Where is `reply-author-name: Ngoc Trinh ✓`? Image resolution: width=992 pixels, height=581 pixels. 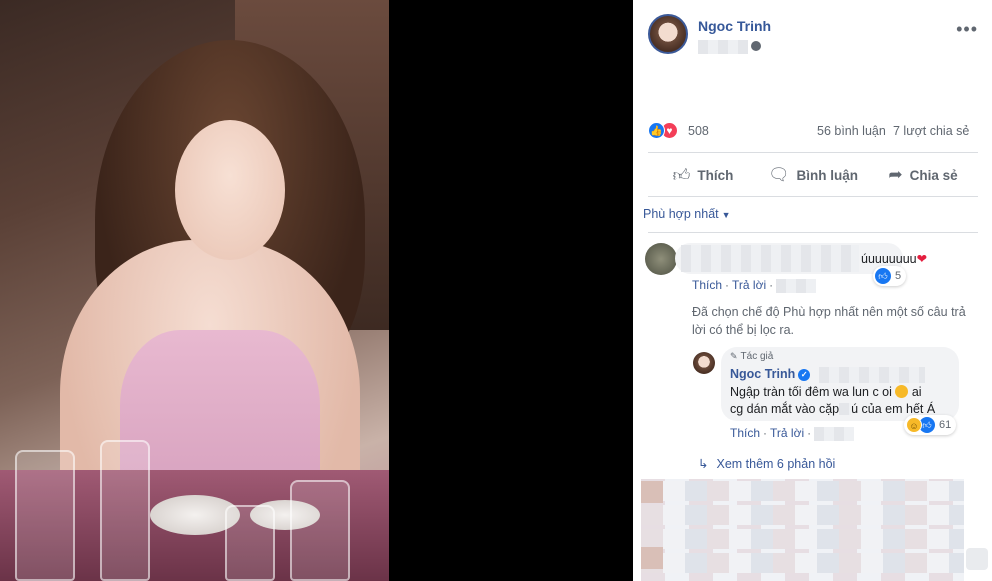
reply-author-name: Ngoc Trinh ✓ is located at coordinates (770, 374).